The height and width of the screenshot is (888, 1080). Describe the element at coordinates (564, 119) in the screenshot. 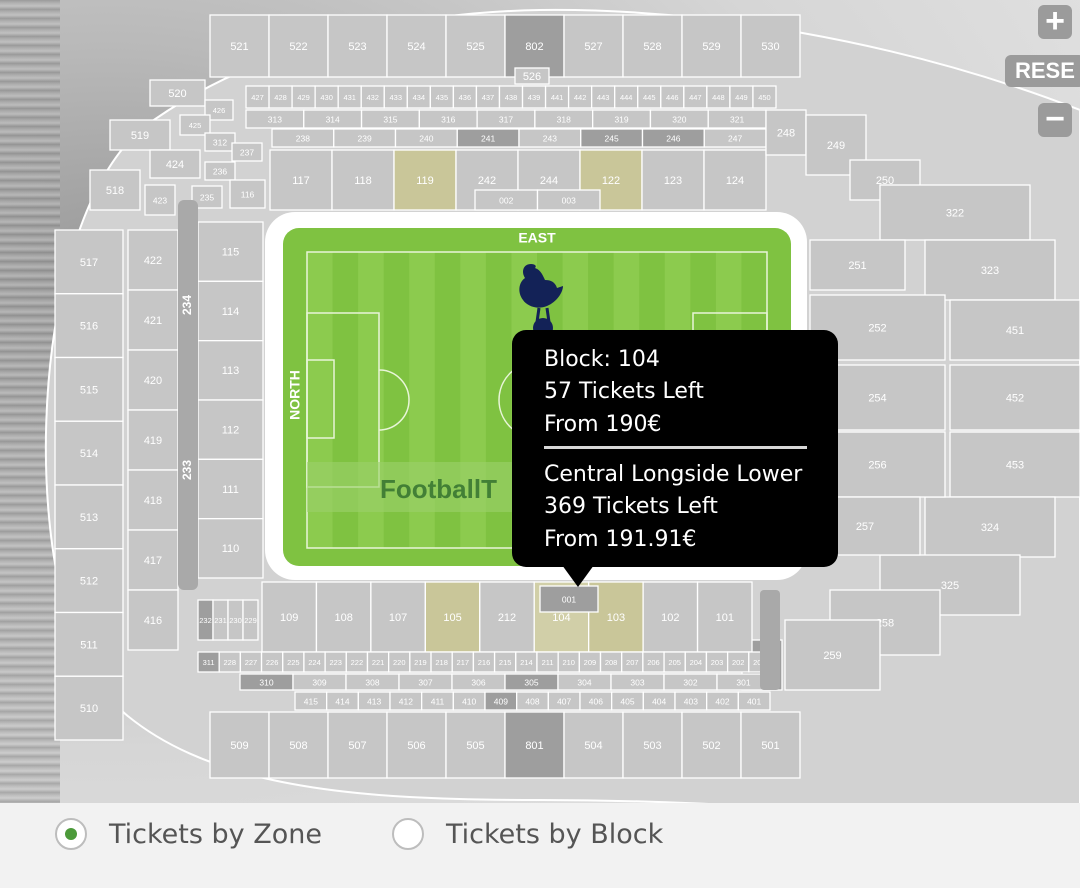

I see `section-318: 318` at that location.